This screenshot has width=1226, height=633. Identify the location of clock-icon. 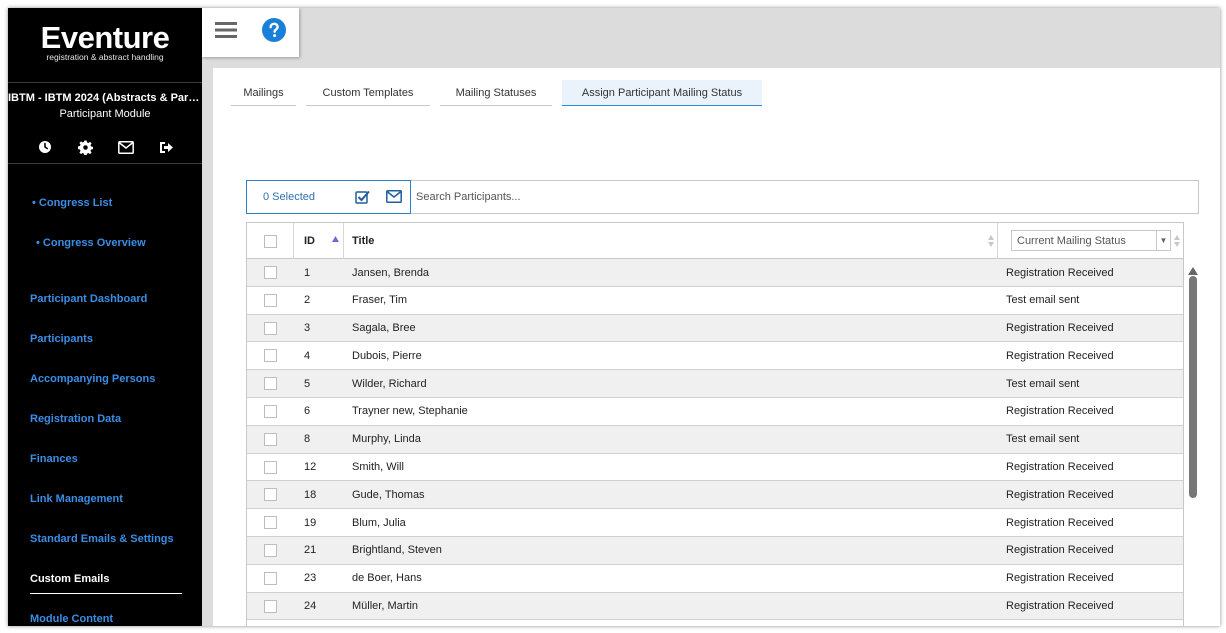
(45, 147).